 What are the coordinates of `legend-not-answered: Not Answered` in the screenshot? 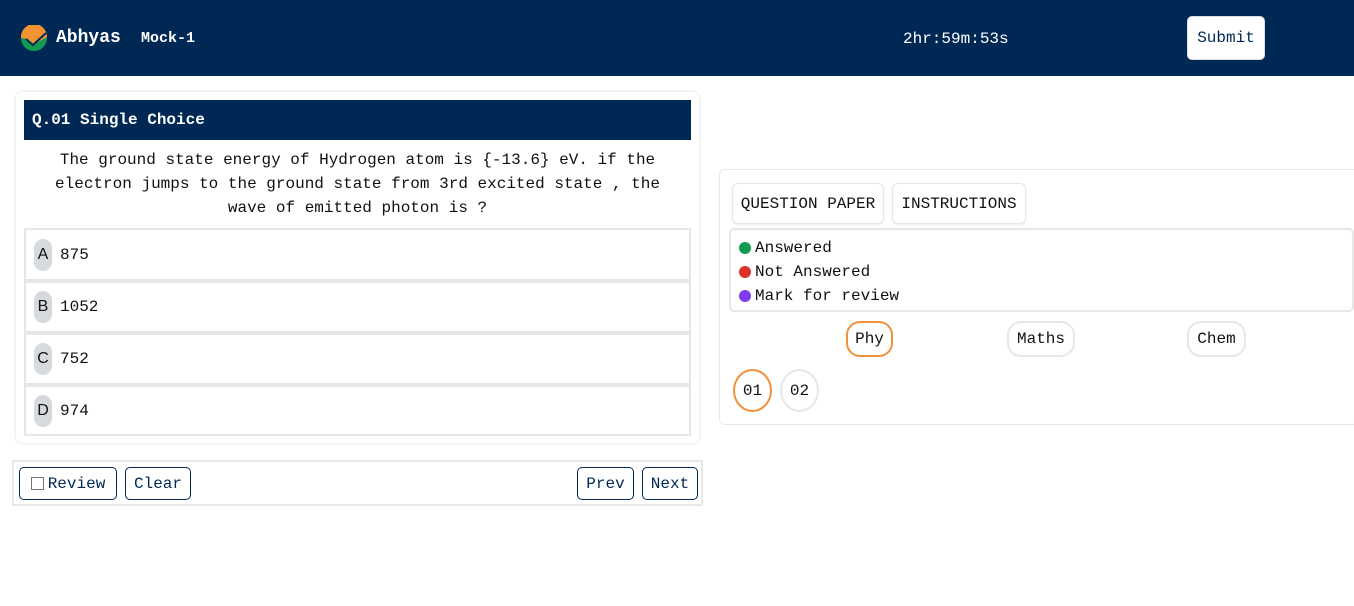 It's located at (1041, 272).